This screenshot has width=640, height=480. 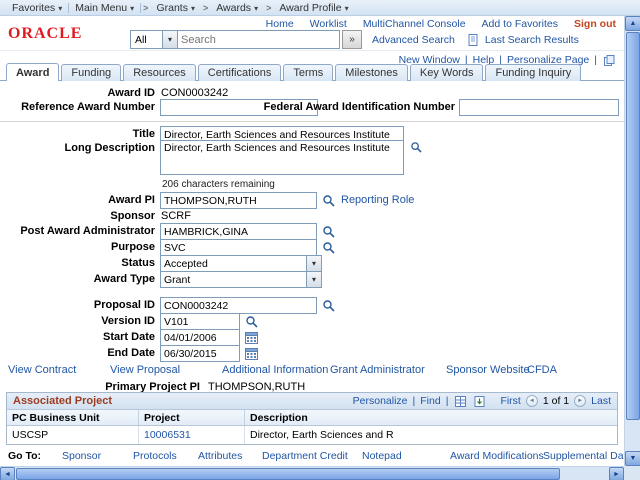 What do you see at coordinates (609, 60) in the screenshot?
I see `copy-url-icon` at bounding box center [609, 60].